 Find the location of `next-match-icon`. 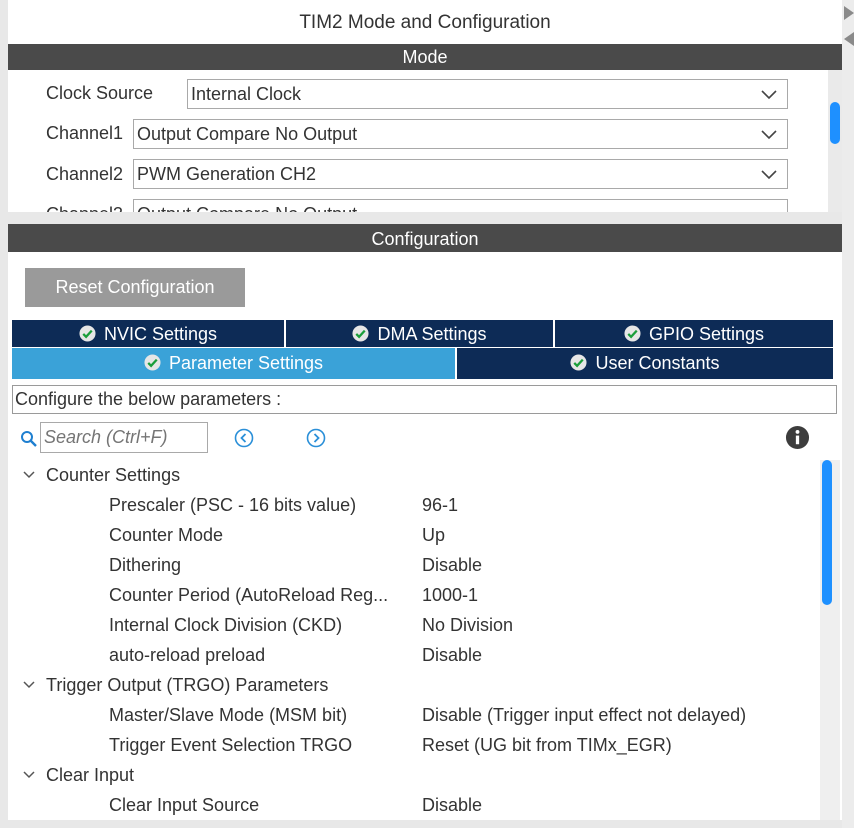

next-match-icon is located at coordinates (316, 438).